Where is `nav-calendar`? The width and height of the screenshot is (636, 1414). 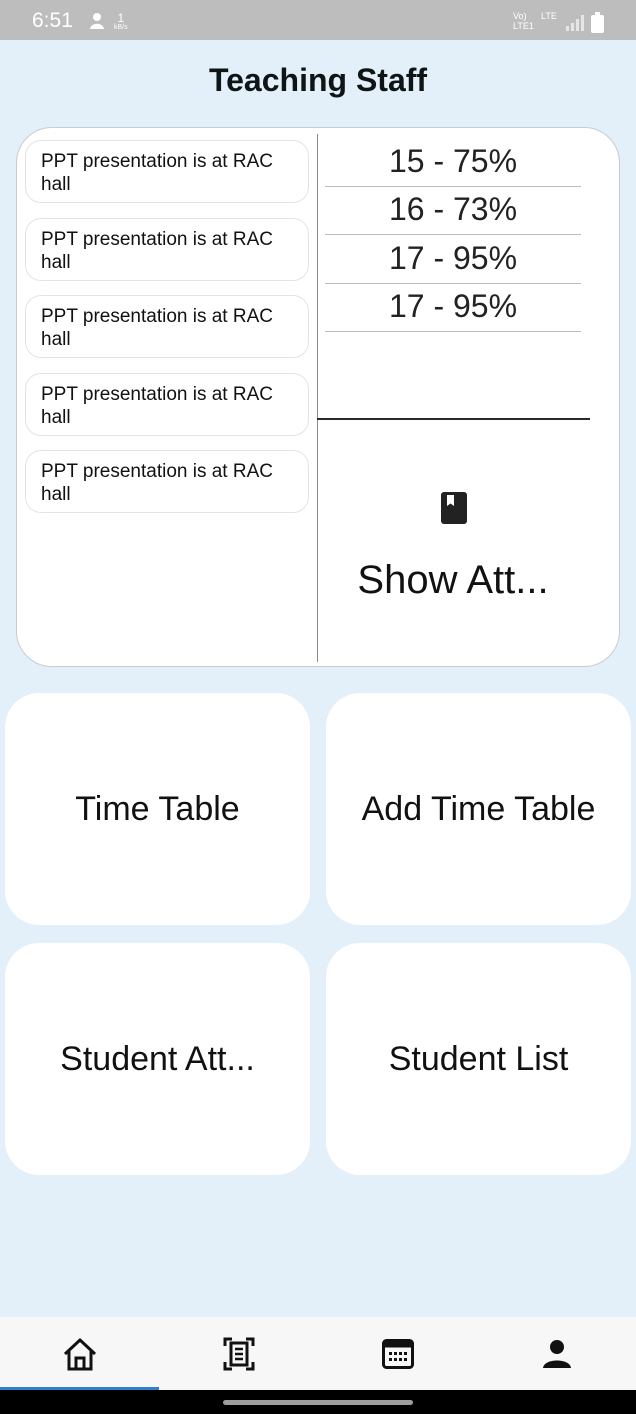
nav-calendar is located at coordinates (397, 1353).